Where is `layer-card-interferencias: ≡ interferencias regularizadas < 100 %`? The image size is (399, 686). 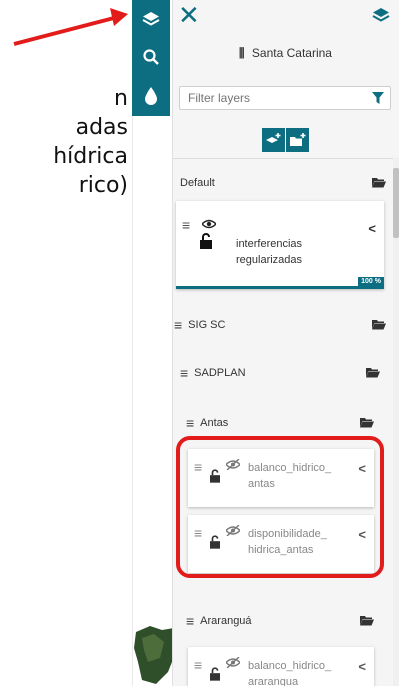 layer-card-interferencias: ≡ interferencias regularizadas < 100 % is located at coordinates (280, 245).